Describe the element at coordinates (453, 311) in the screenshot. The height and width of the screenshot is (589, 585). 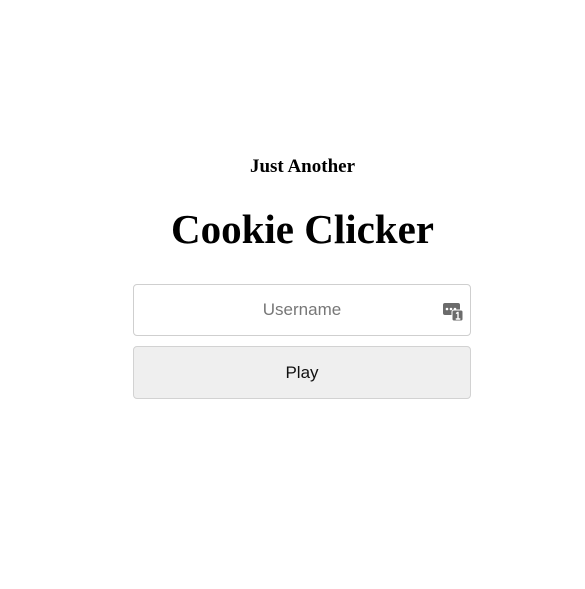
I see `password-manager-key-icon` at that location.